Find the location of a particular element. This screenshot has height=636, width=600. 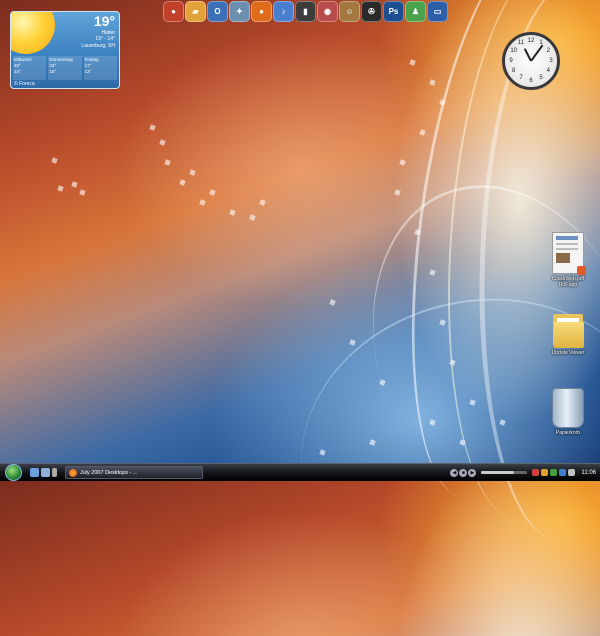

clock-number: 5 is located at coordinates (541, 77).